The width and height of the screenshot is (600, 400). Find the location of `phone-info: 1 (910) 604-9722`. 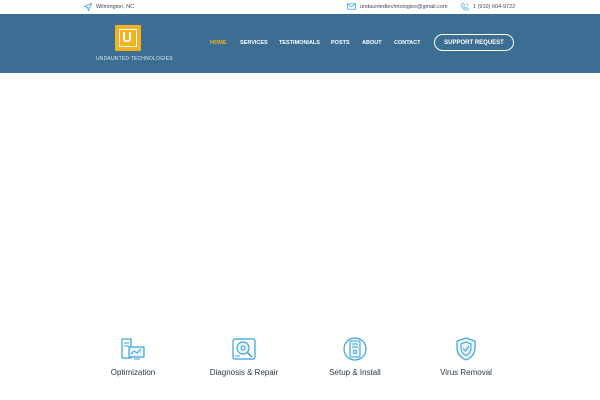

phone-info: 1 (910) 604-9722 is located at coordinates (488, 7).